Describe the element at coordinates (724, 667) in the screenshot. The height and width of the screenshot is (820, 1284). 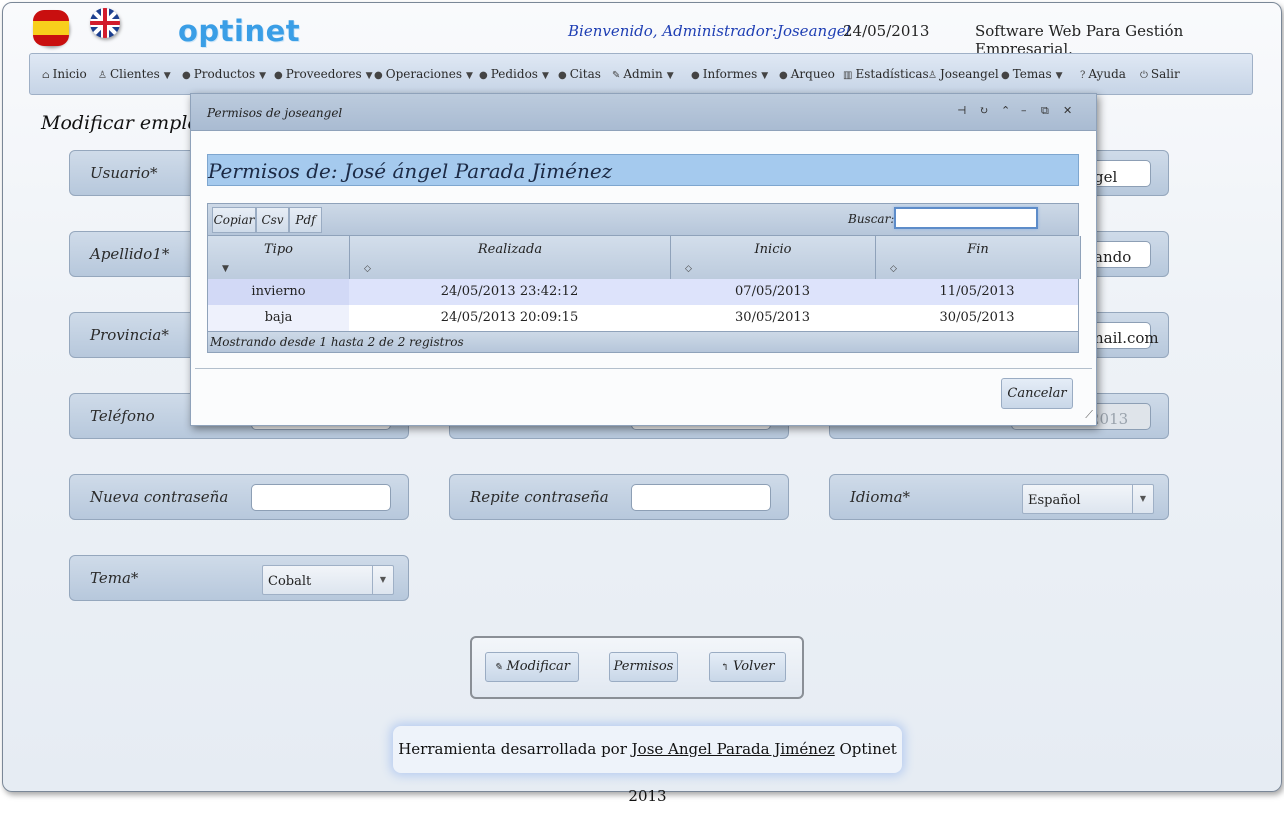
I see `back-arrow-icon: ↰` at that location.